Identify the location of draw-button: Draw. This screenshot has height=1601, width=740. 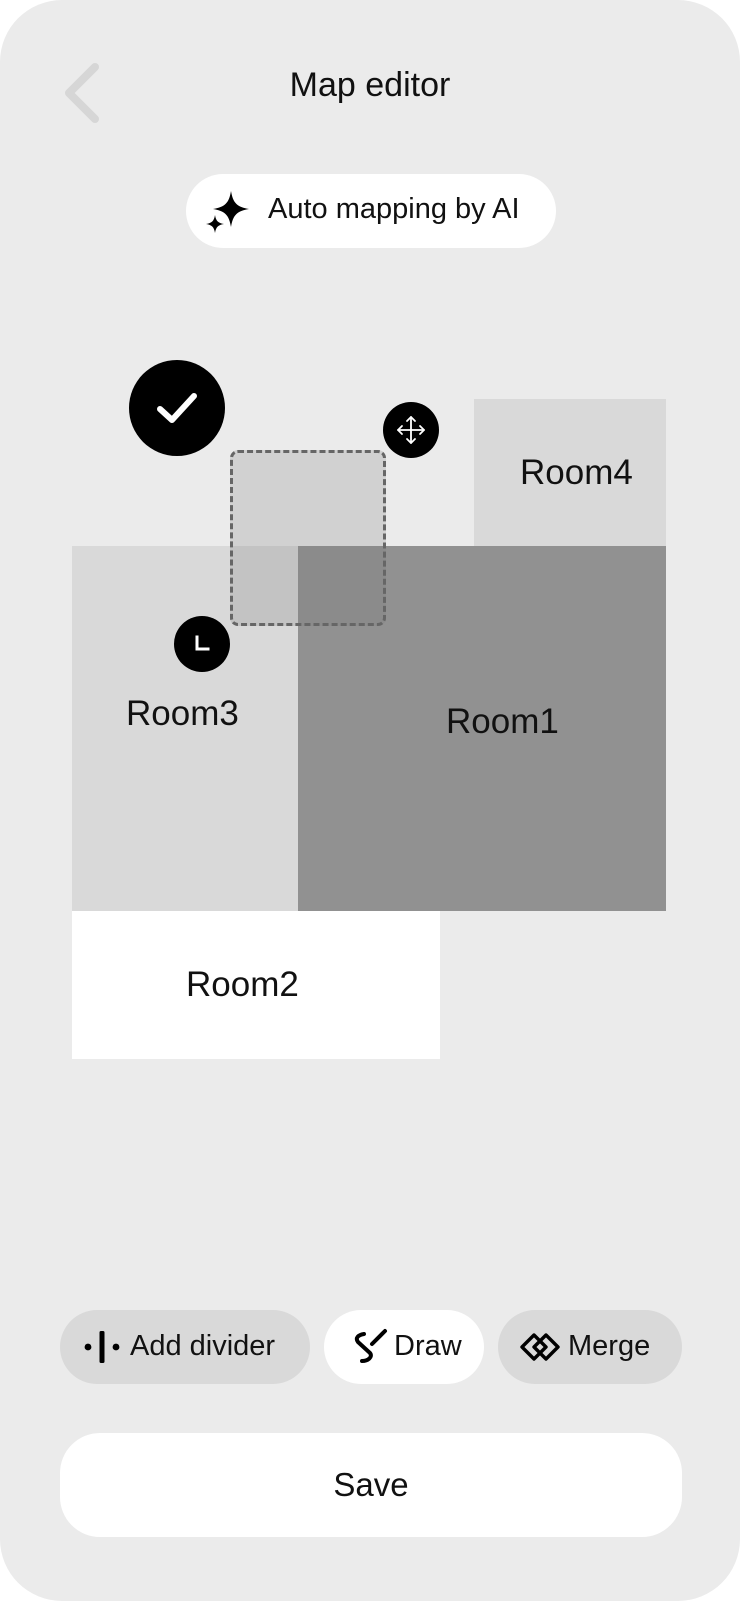
(404, 1347).